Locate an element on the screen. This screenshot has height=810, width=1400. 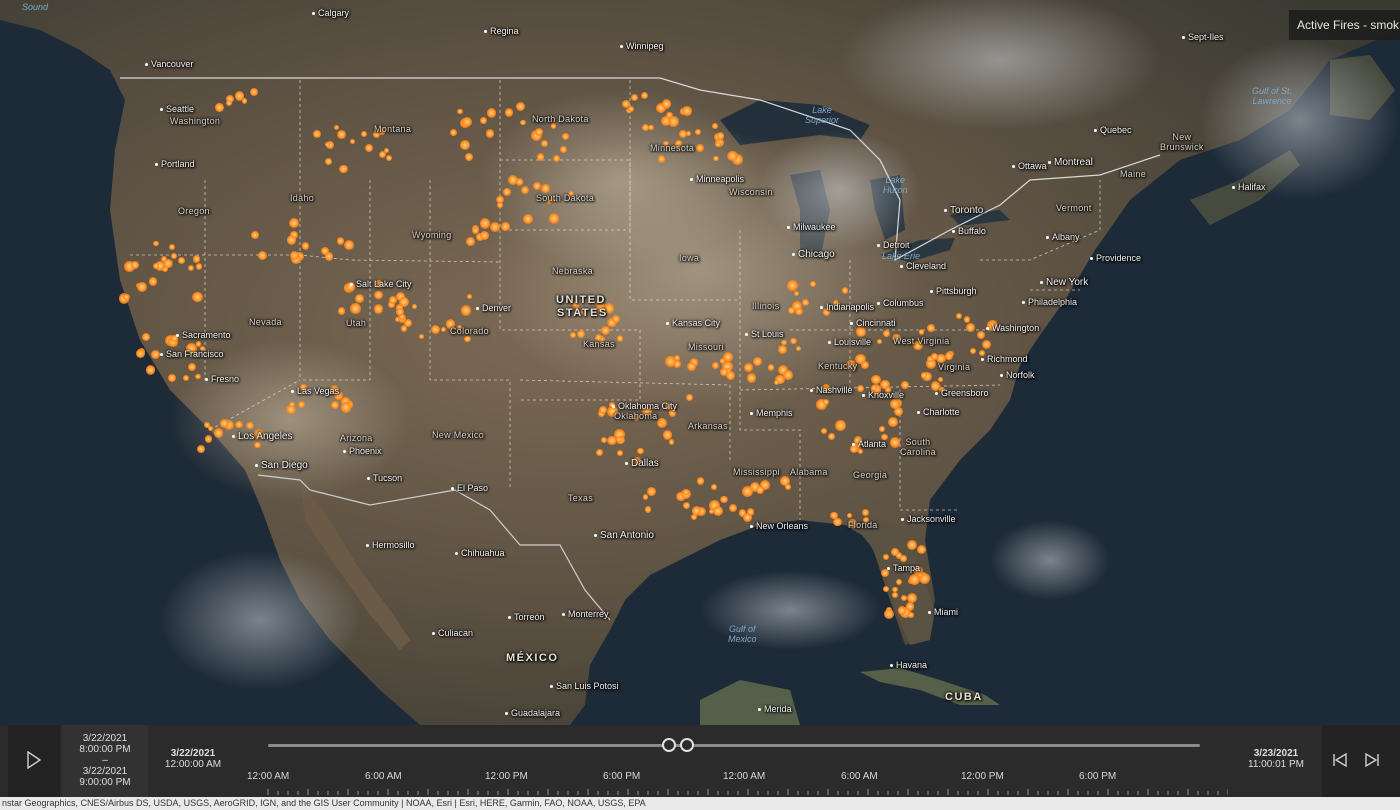
slider-thumb-start is located at coordinates (668, 745).